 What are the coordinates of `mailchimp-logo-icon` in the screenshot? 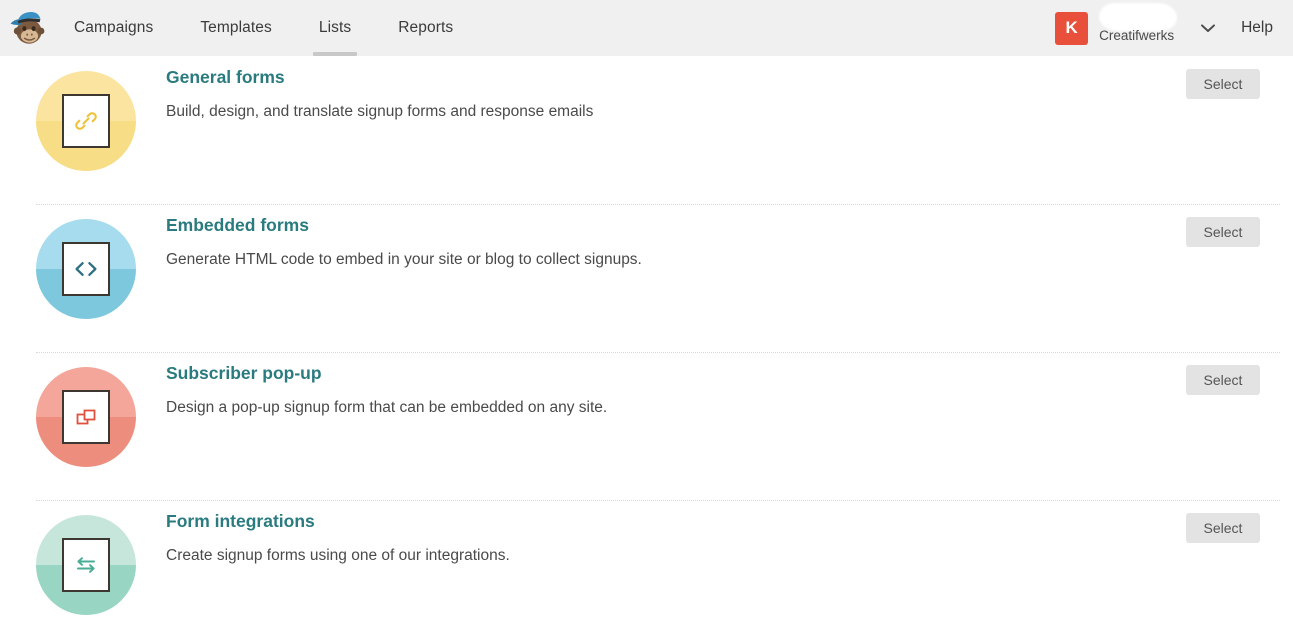 It's located at (26, 28).